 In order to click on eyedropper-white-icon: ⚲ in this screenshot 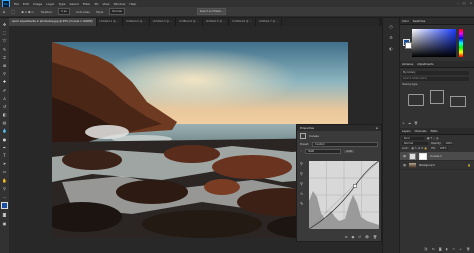, I will do `click(301, 183)`.